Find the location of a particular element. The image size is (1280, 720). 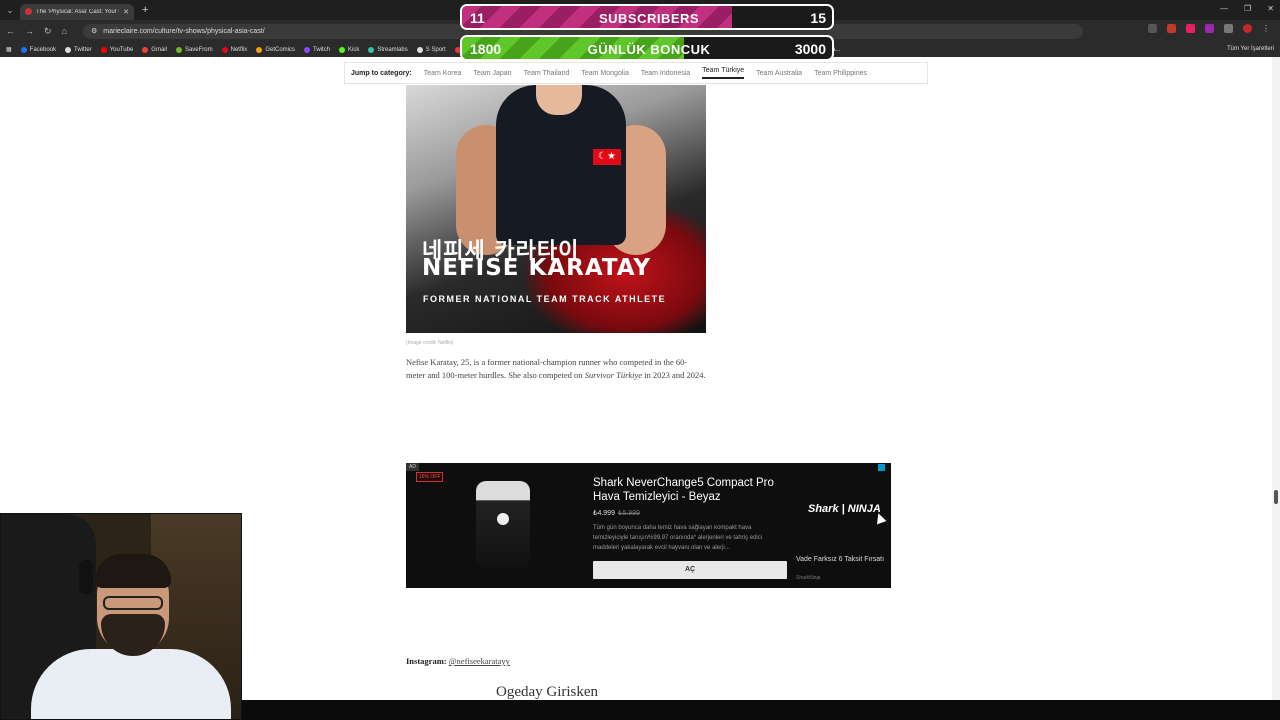

tab-title: The 'Physical: Asia' Cast: Your G is located at coordinates (78, 11).